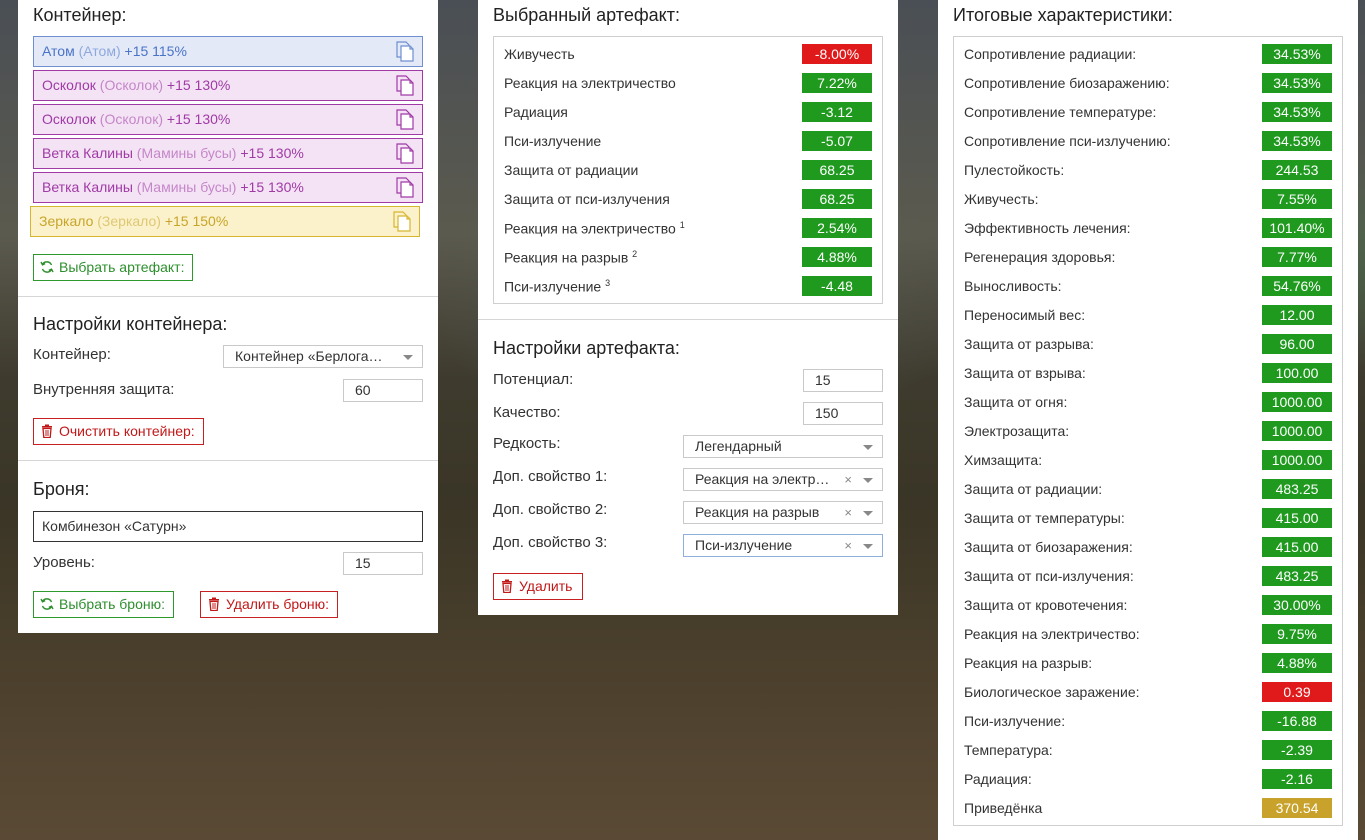 Image resolution: width=1365 pixels, height=840 pixels. Describe the element at coordinates (113, 267) in the screenshot. I see `select-artifact-button: Выбрать артефакт:` at that location.